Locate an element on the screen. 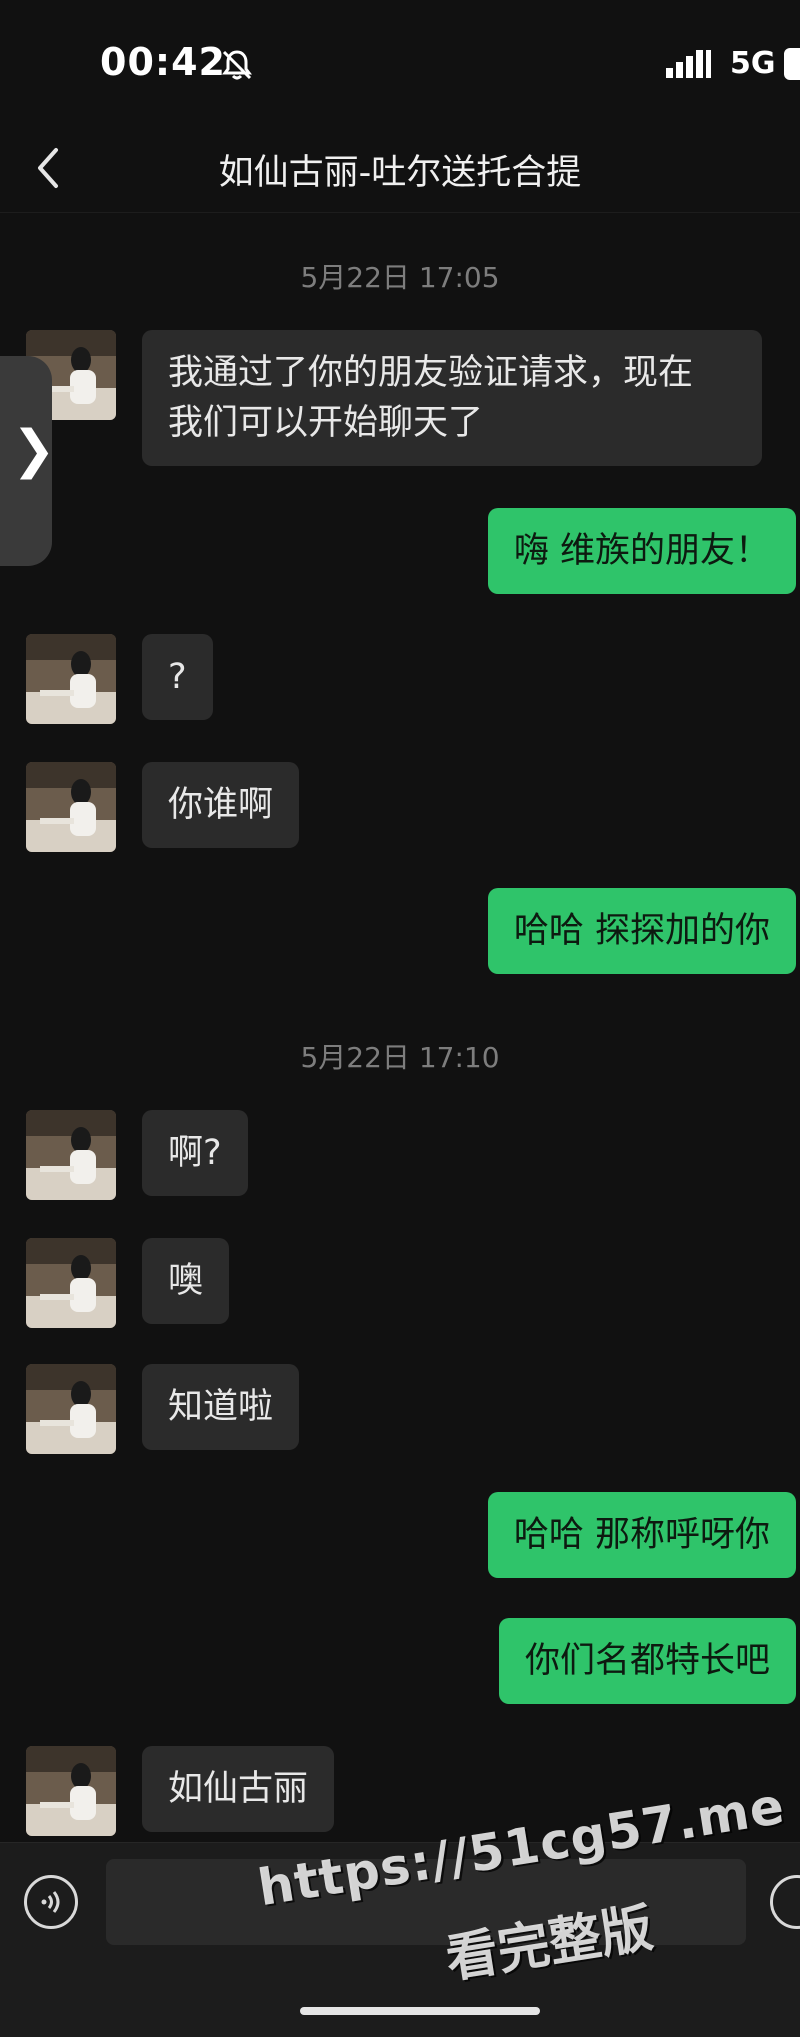  signal-bars-icon is located at coordinates (689, 65).